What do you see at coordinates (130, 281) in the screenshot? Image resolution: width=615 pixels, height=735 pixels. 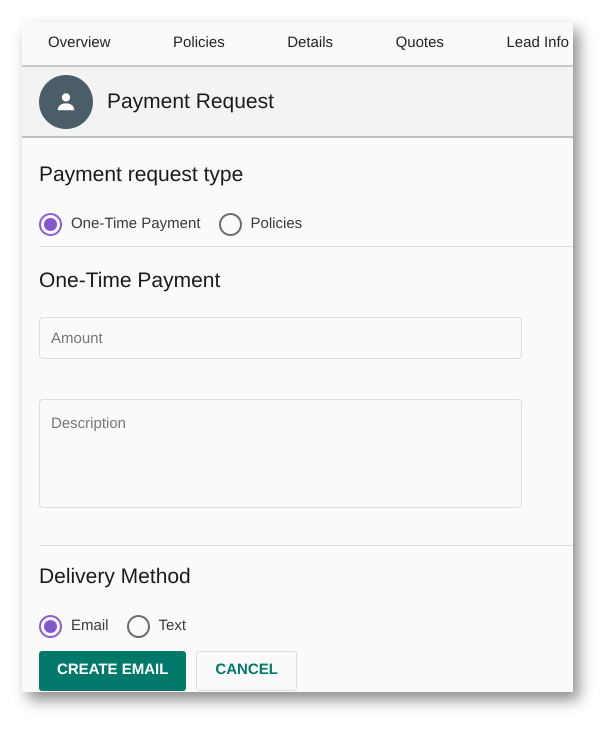 I see `section-title: One-Time Payment` at bounding box center [130, 281].